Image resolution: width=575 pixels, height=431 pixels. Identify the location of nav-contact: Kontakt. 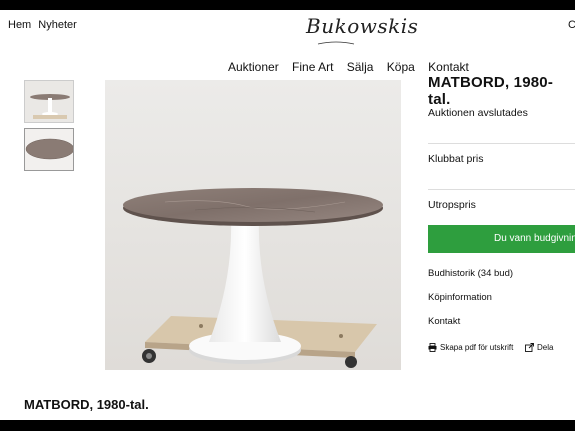
(448, 67).